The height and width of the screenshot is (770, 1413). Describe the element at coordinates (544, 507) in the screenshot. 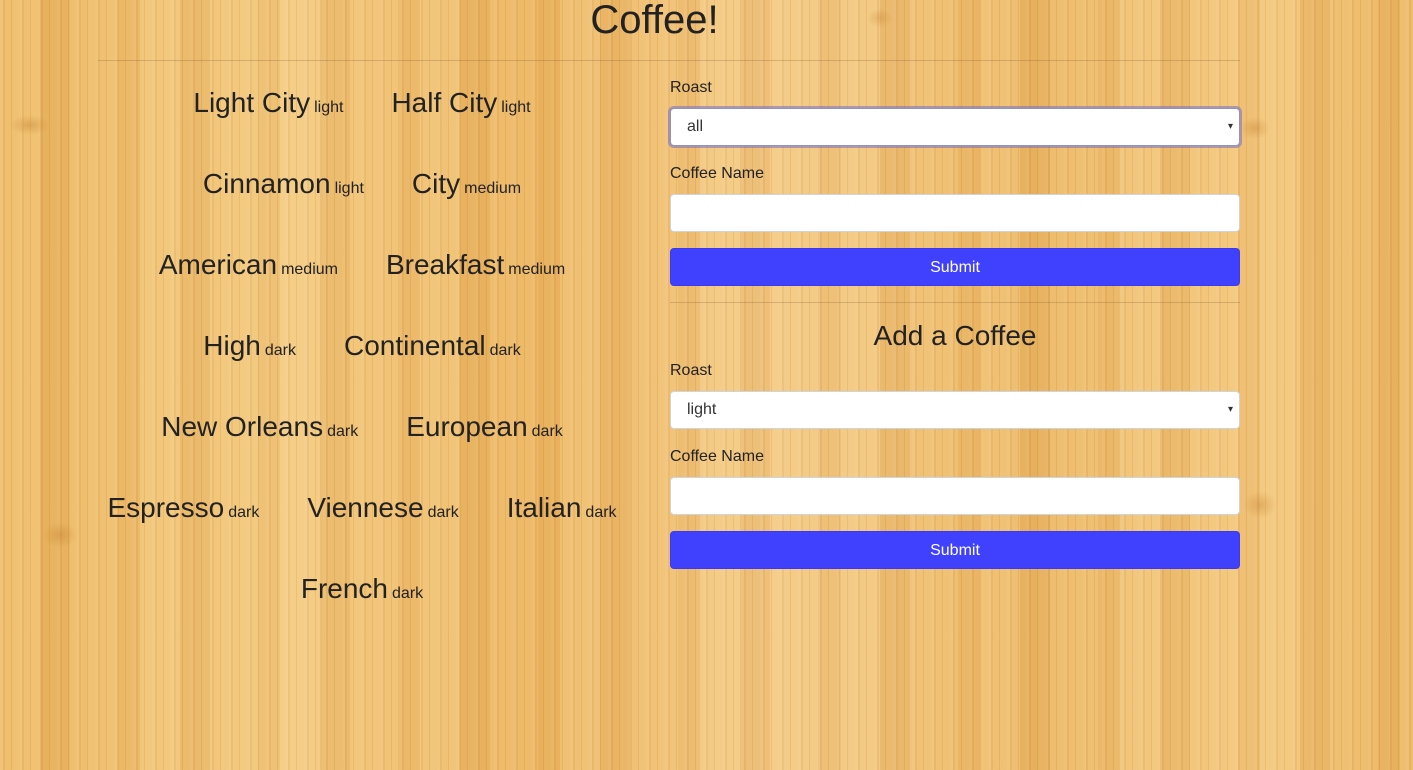

I see `coffee-name: Italian` at that location.